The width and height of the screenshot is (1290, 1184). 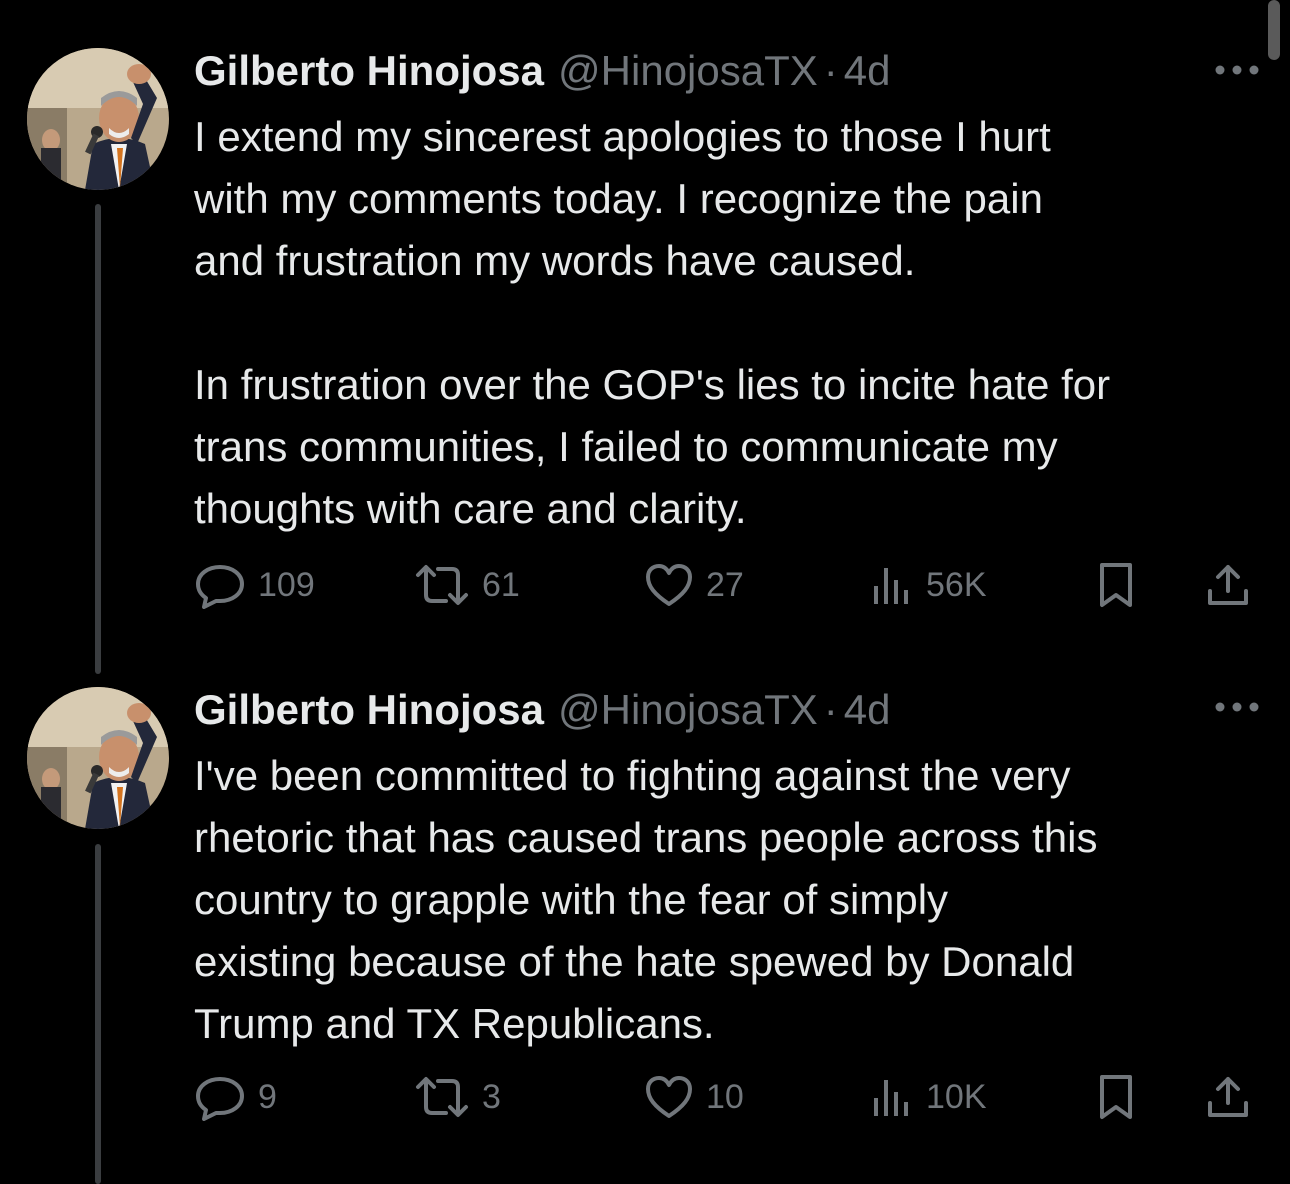 I want to click on reply-button: 9, so click(x=235, y=1097).